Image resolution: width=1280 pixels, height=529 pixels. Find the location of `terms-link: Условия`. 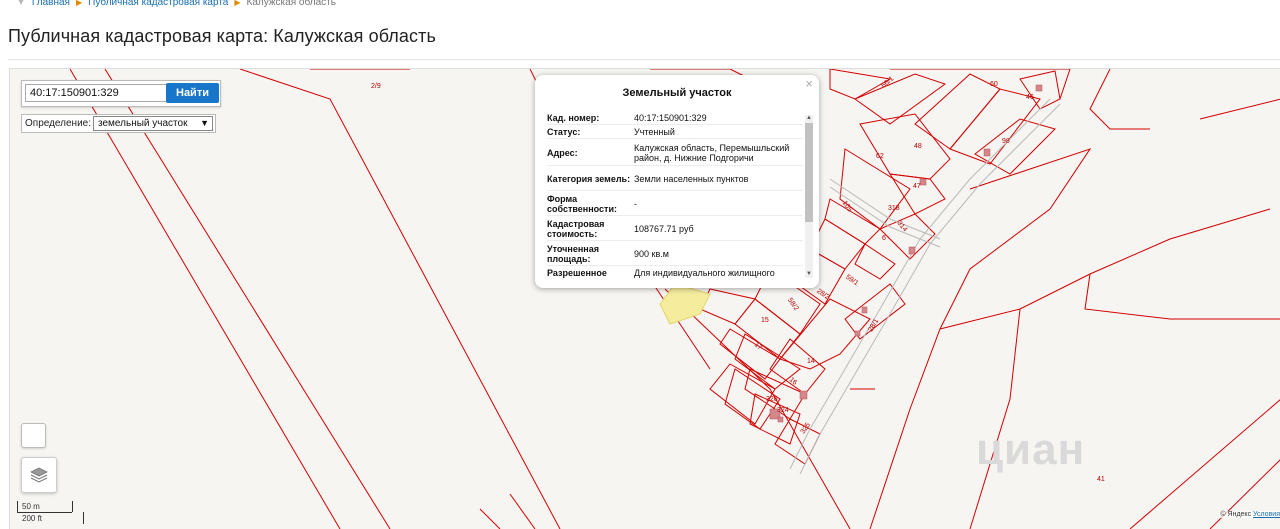

terms-link: Условия is located at coordinates (1266, 514).